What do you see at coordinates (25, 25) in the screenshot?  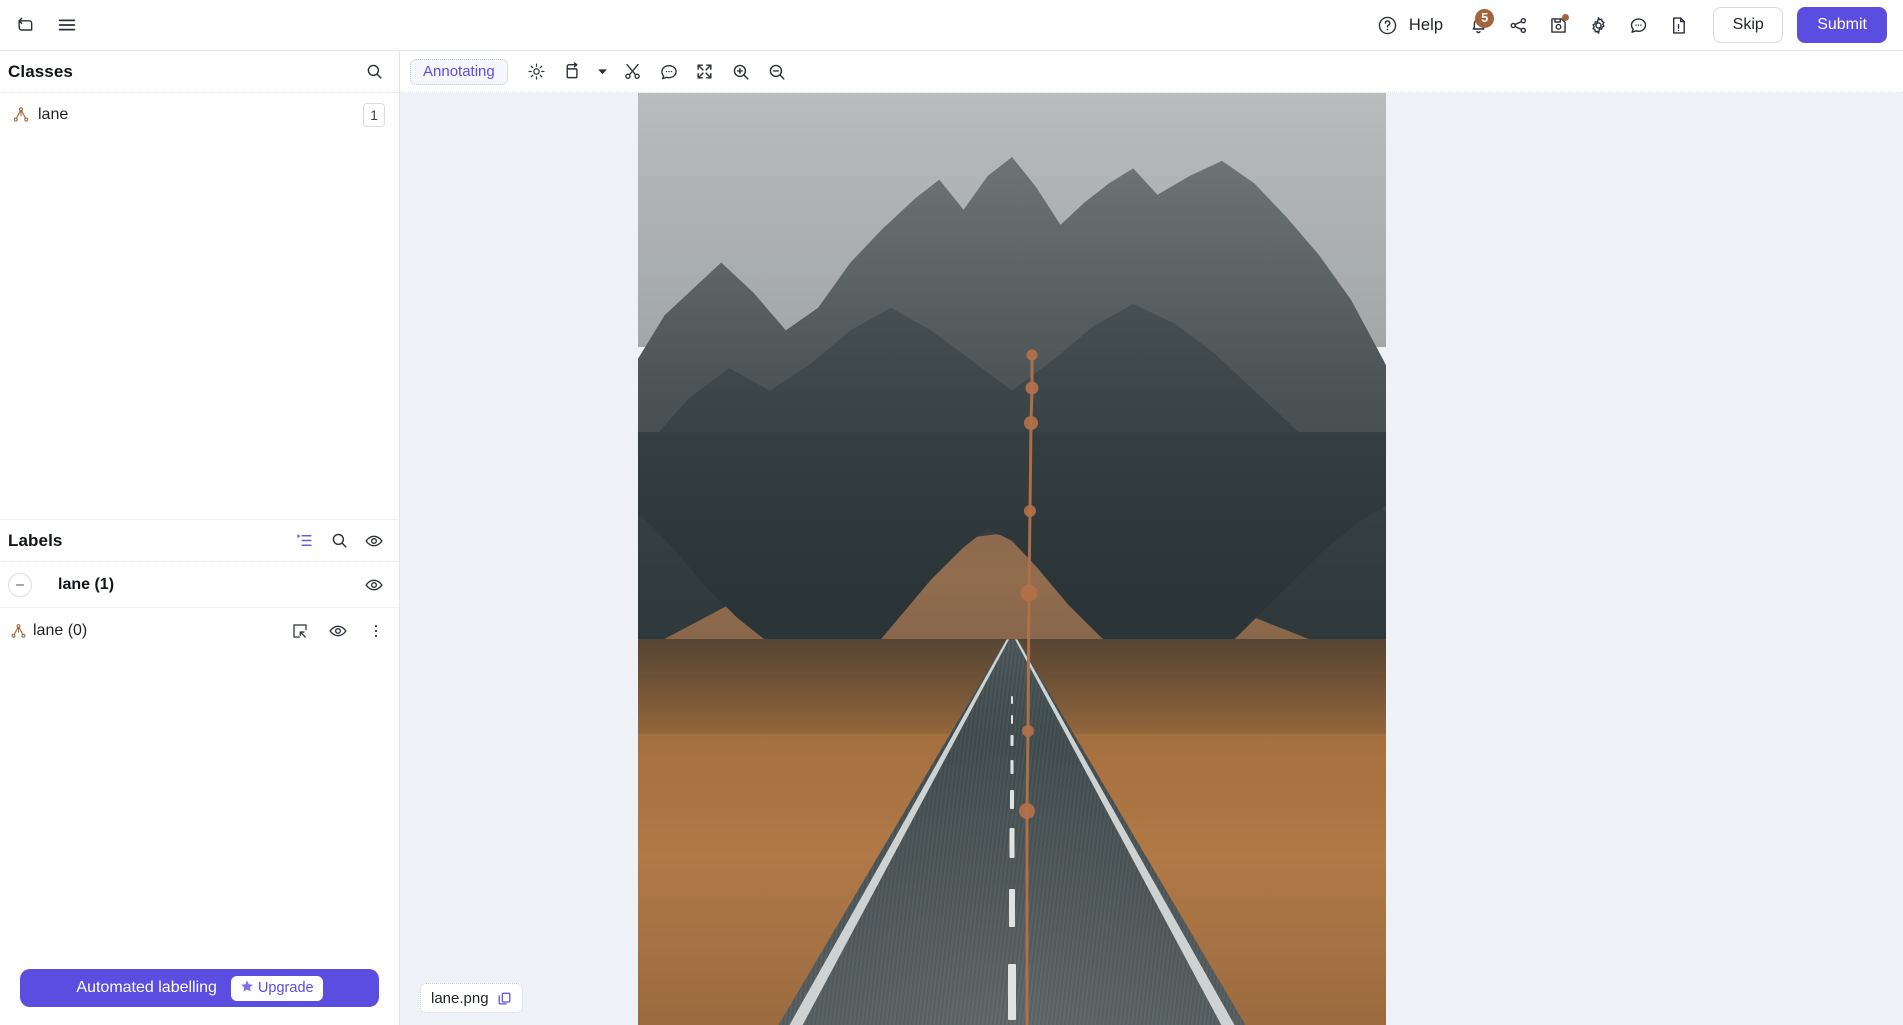 I see `sidebar-toggle-icon` at bounding box center [25, 25].